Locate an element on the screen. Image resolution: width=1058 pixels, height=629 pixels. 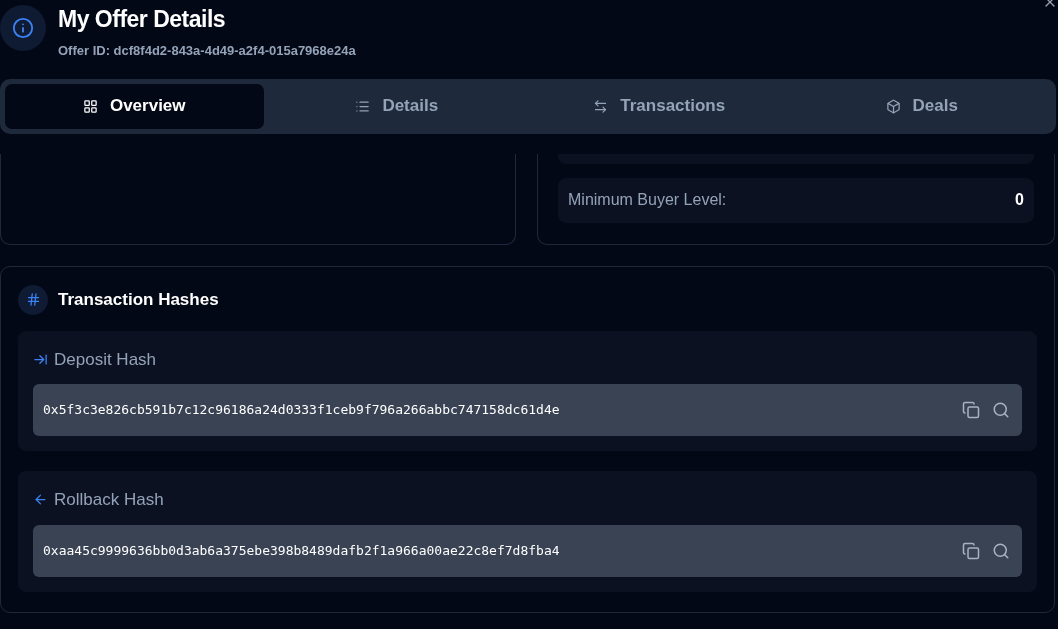
term-value: 0 is located at coordinates (1019, 200).